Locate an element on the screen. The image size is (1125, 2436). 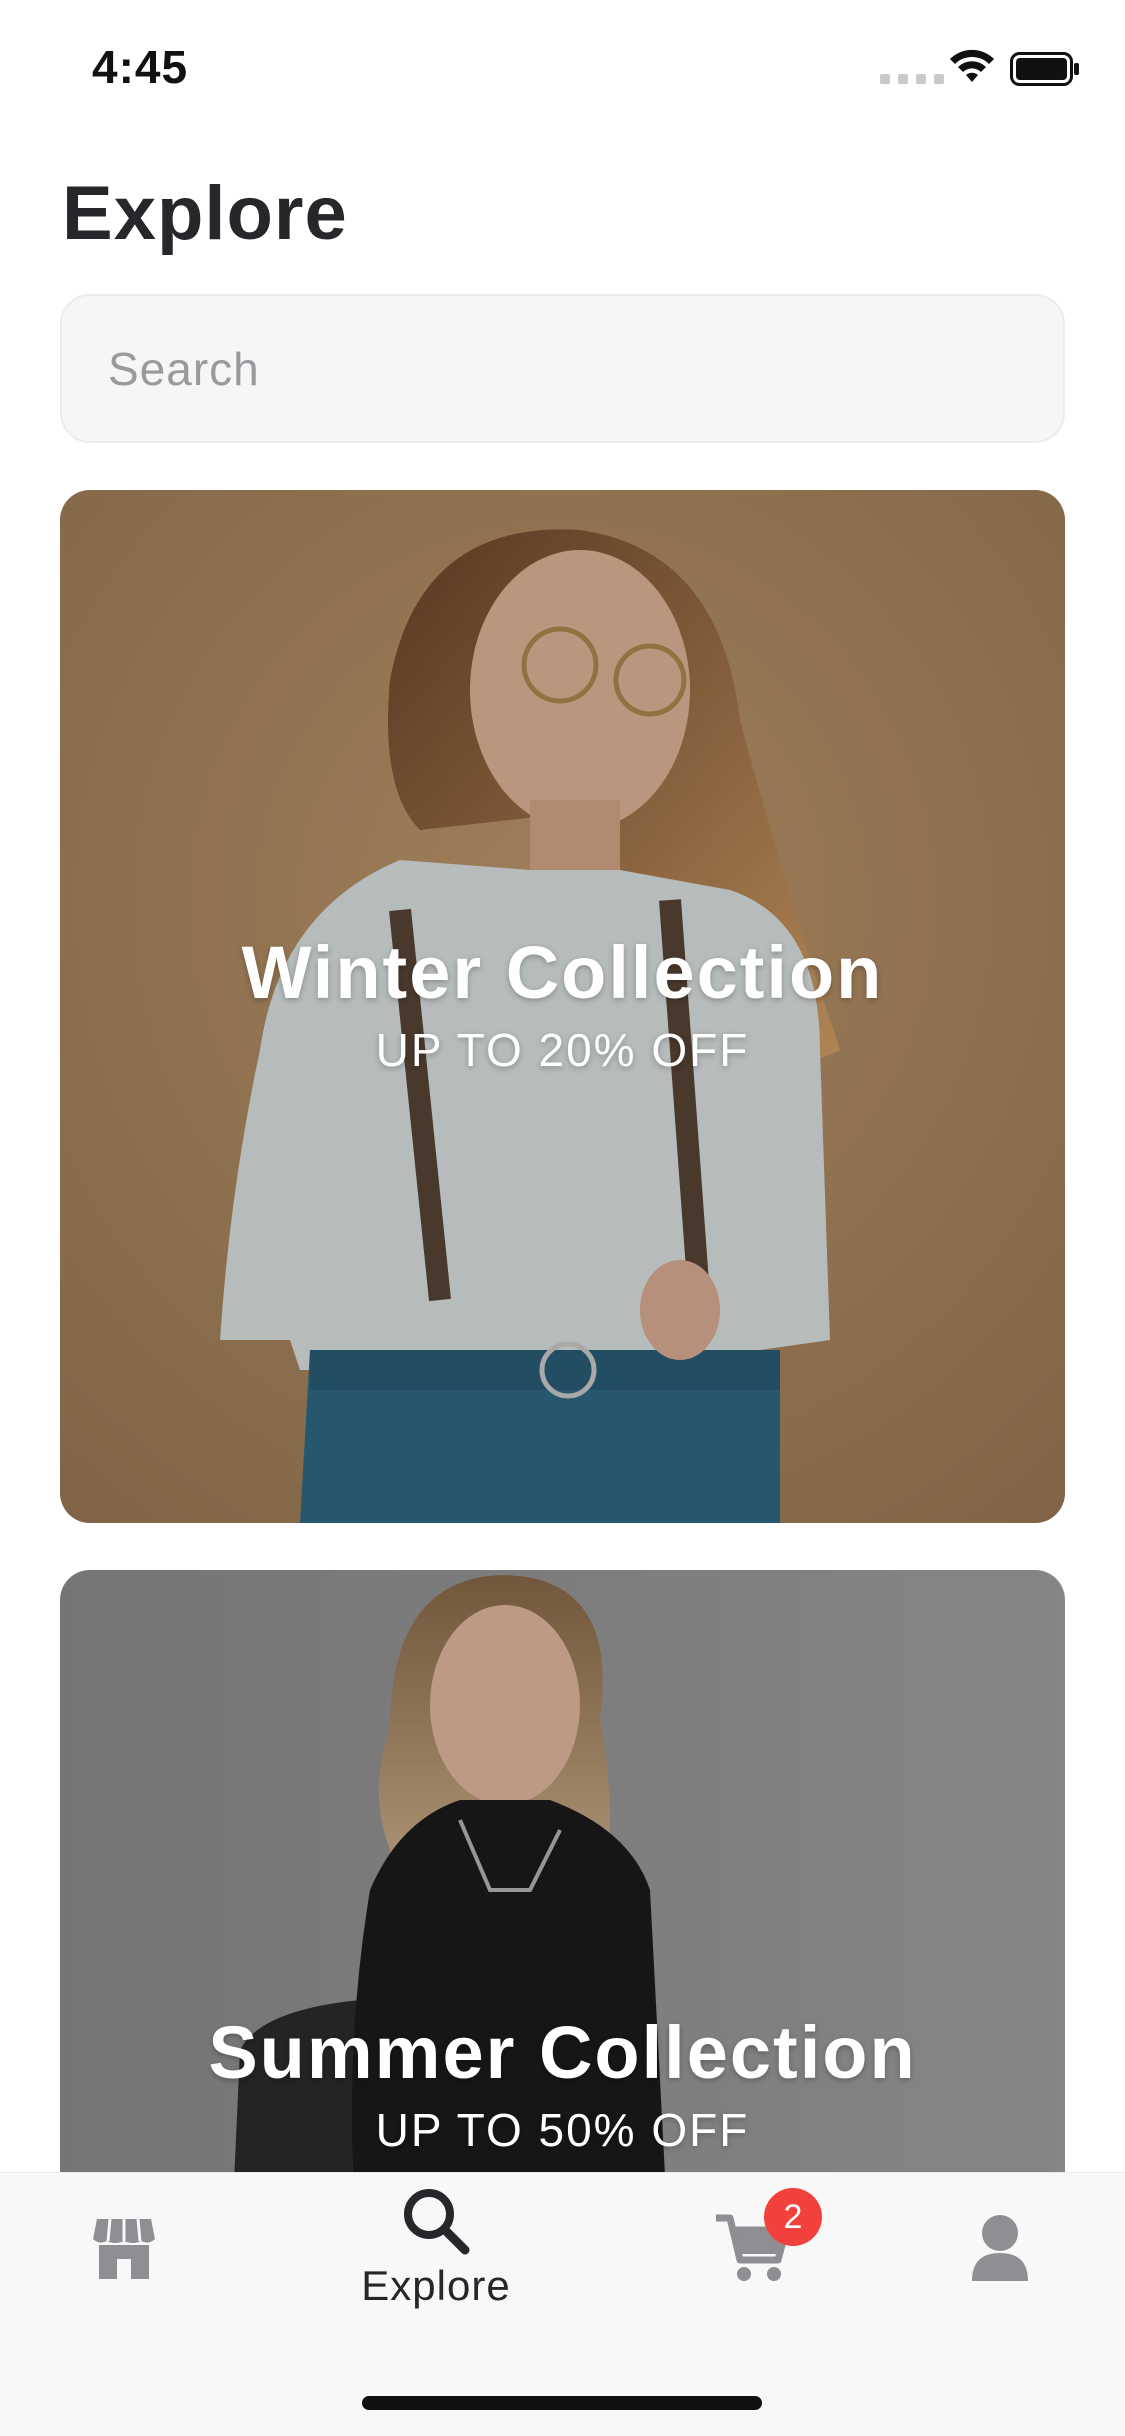
search-icon is located at coordinates (437, 2222).